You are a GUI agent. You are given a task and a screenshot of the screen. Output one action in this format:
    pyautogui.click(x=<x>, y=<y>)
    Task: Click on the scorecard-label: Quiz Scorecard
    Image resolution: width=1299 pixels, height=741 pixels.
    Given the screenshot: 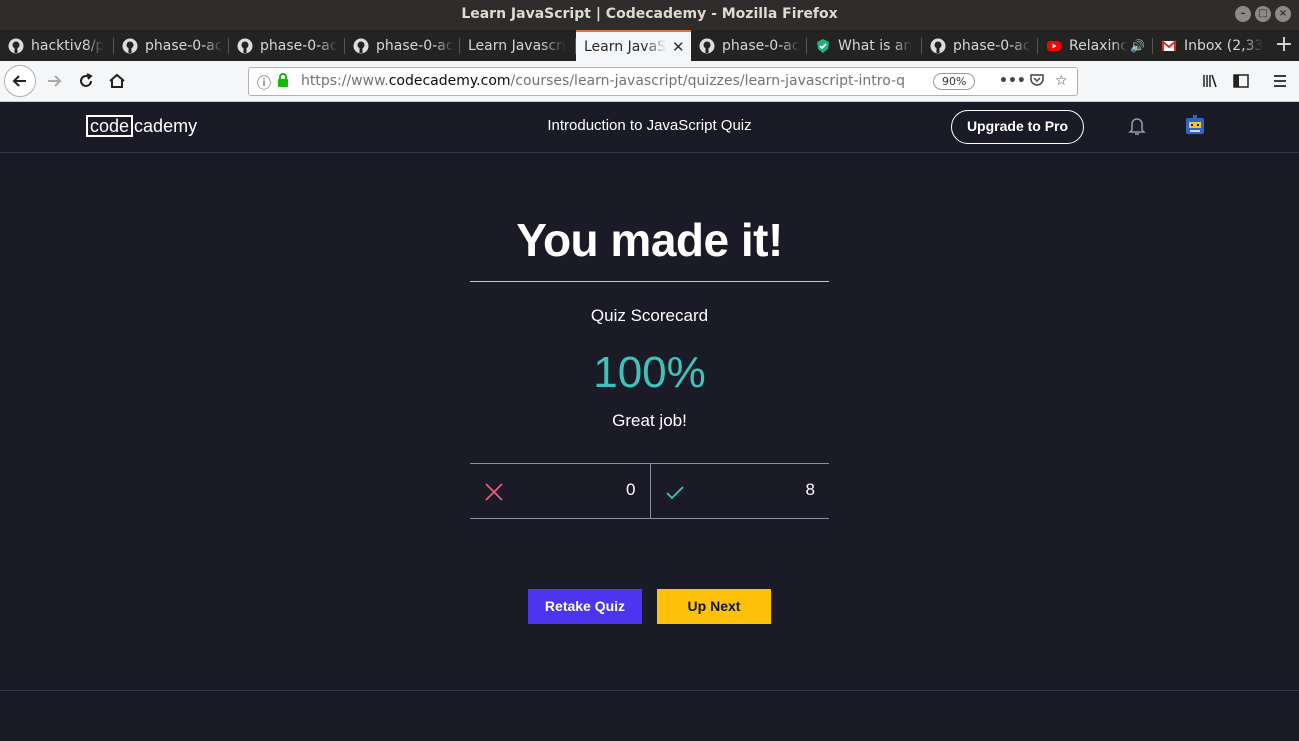 What is the action you would take?
    pyautogui.click(x=649, y=315)
    